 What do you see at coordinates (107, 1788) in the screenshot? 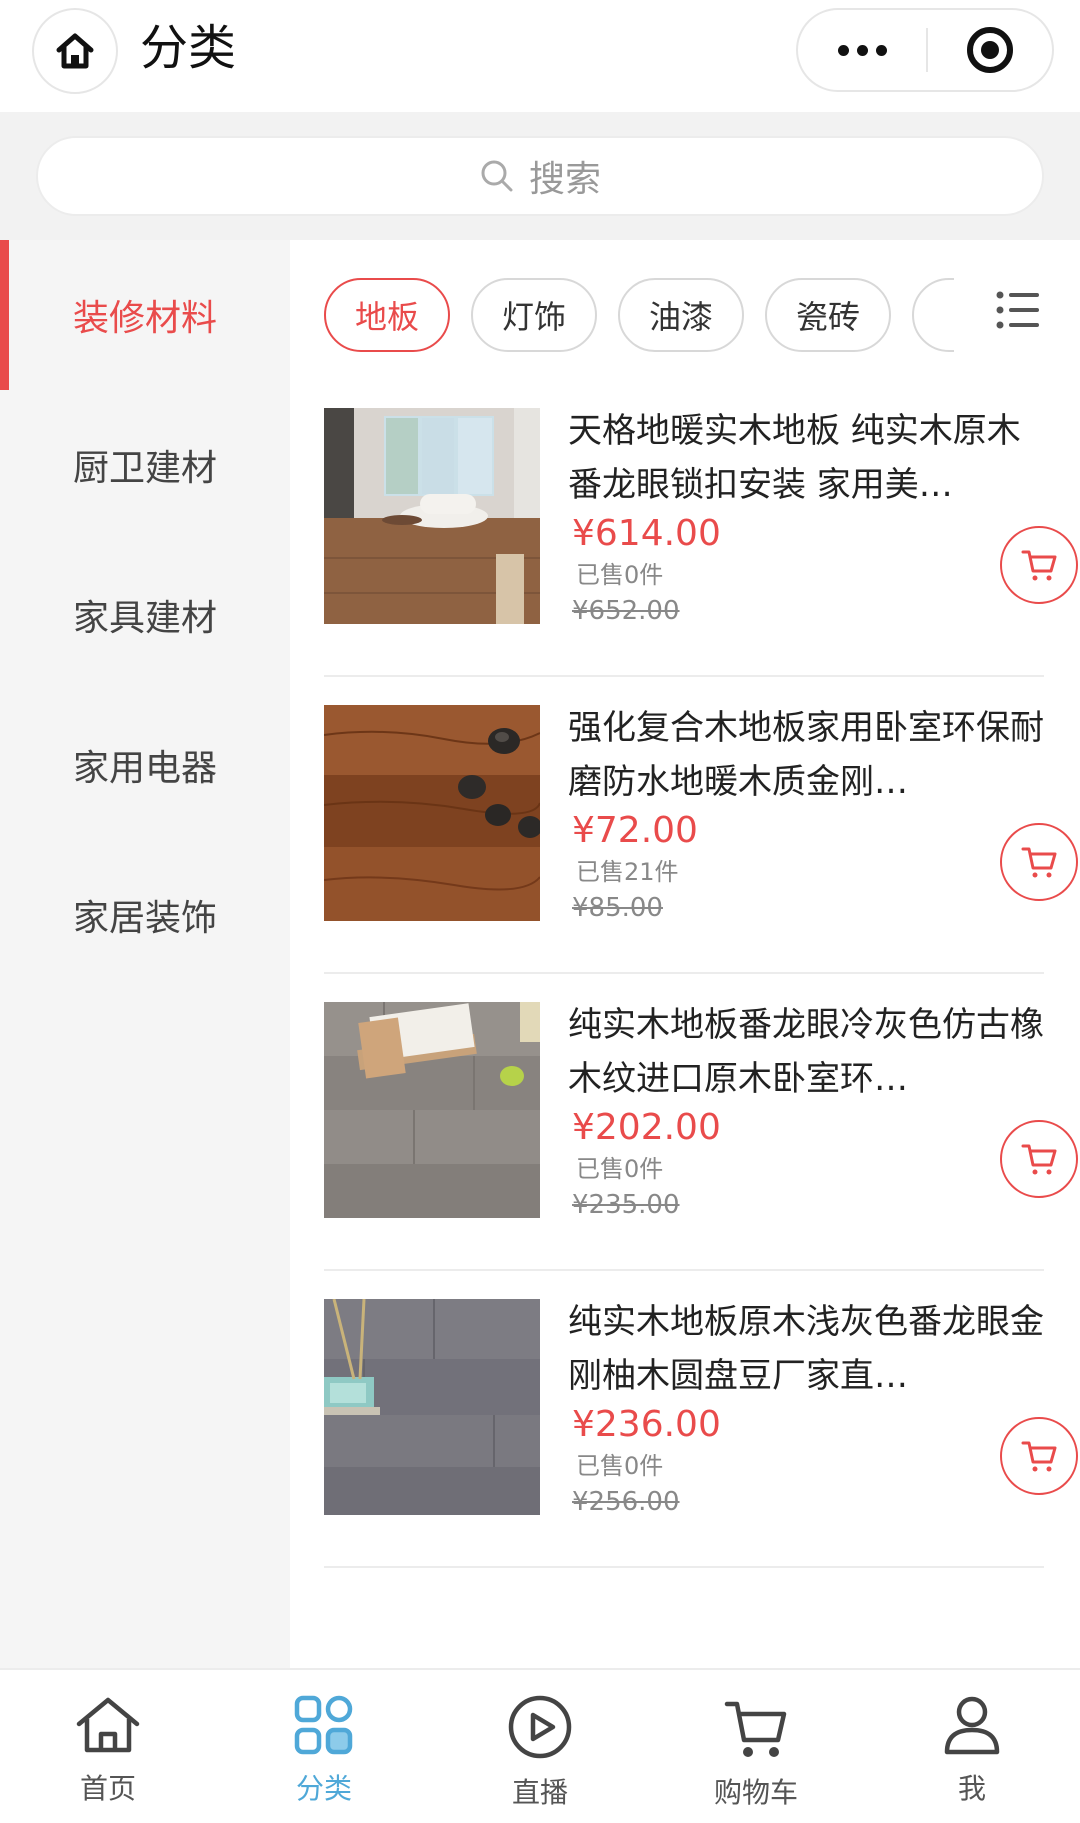
I see `tab-label: 首页` at bounding box center [107, 1788].